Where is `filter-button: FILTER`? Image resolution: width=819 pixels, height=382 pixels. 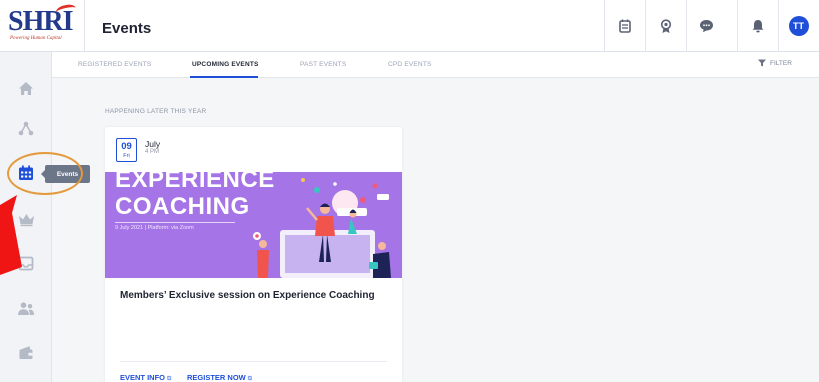 filter-button: FILTER is located at coordinates (775, 63).